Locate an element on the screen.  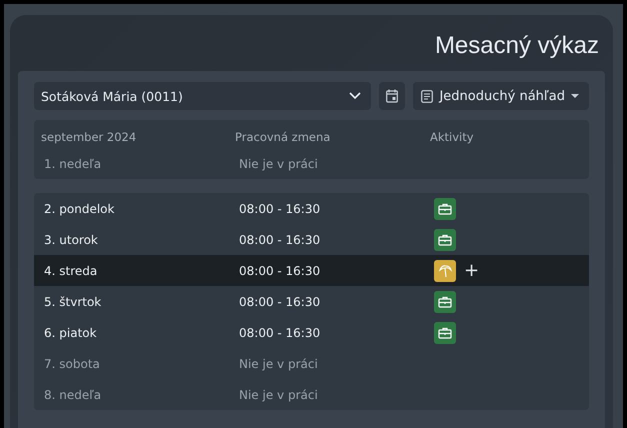
view-dropdown: Jednoduchý náhľad is located at coordinates (501, 96).